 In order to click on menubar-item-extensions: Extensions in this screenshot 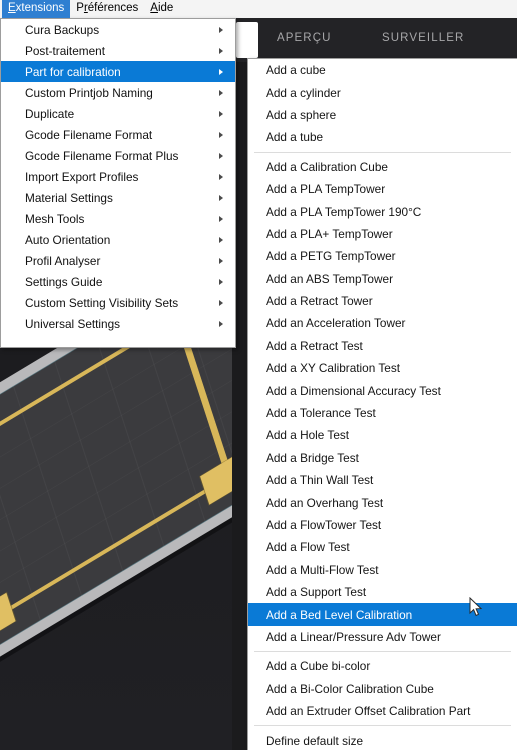, I will do `click(36, 9)`.